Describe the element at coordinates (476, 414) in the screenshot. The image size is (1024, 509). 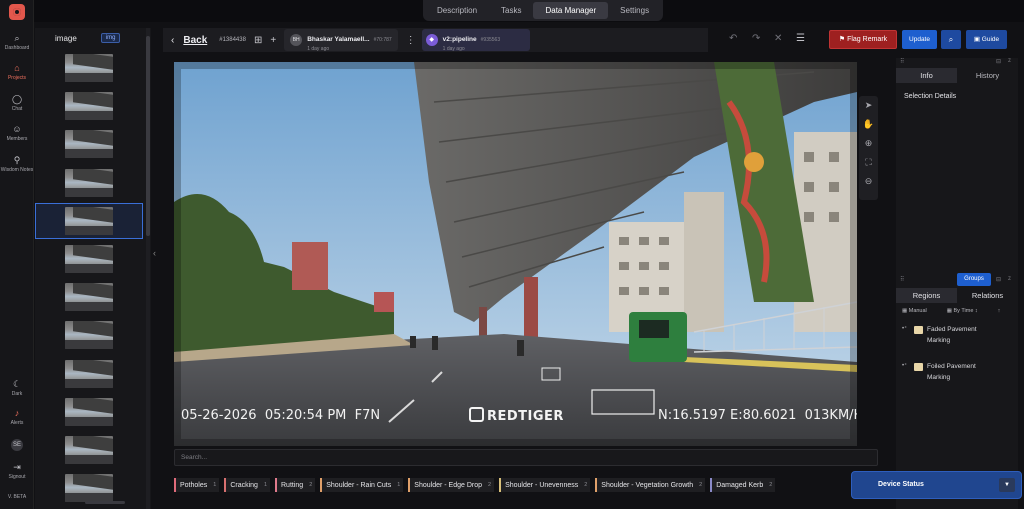
I see `brand-logo-icon` at that location.